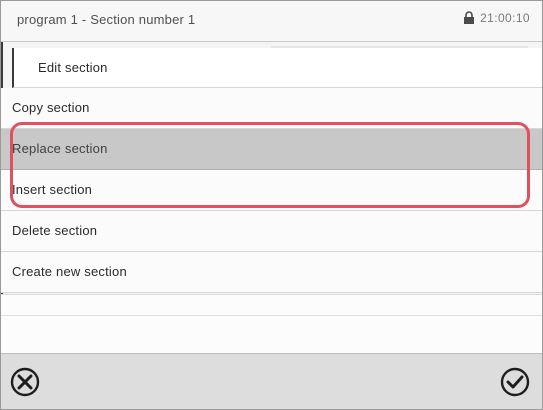 The image size is (543, 410). Describe the element at coordinates (271, 108) in the screenshot. I see `menu-item-copy-section: Copy section` at that location.